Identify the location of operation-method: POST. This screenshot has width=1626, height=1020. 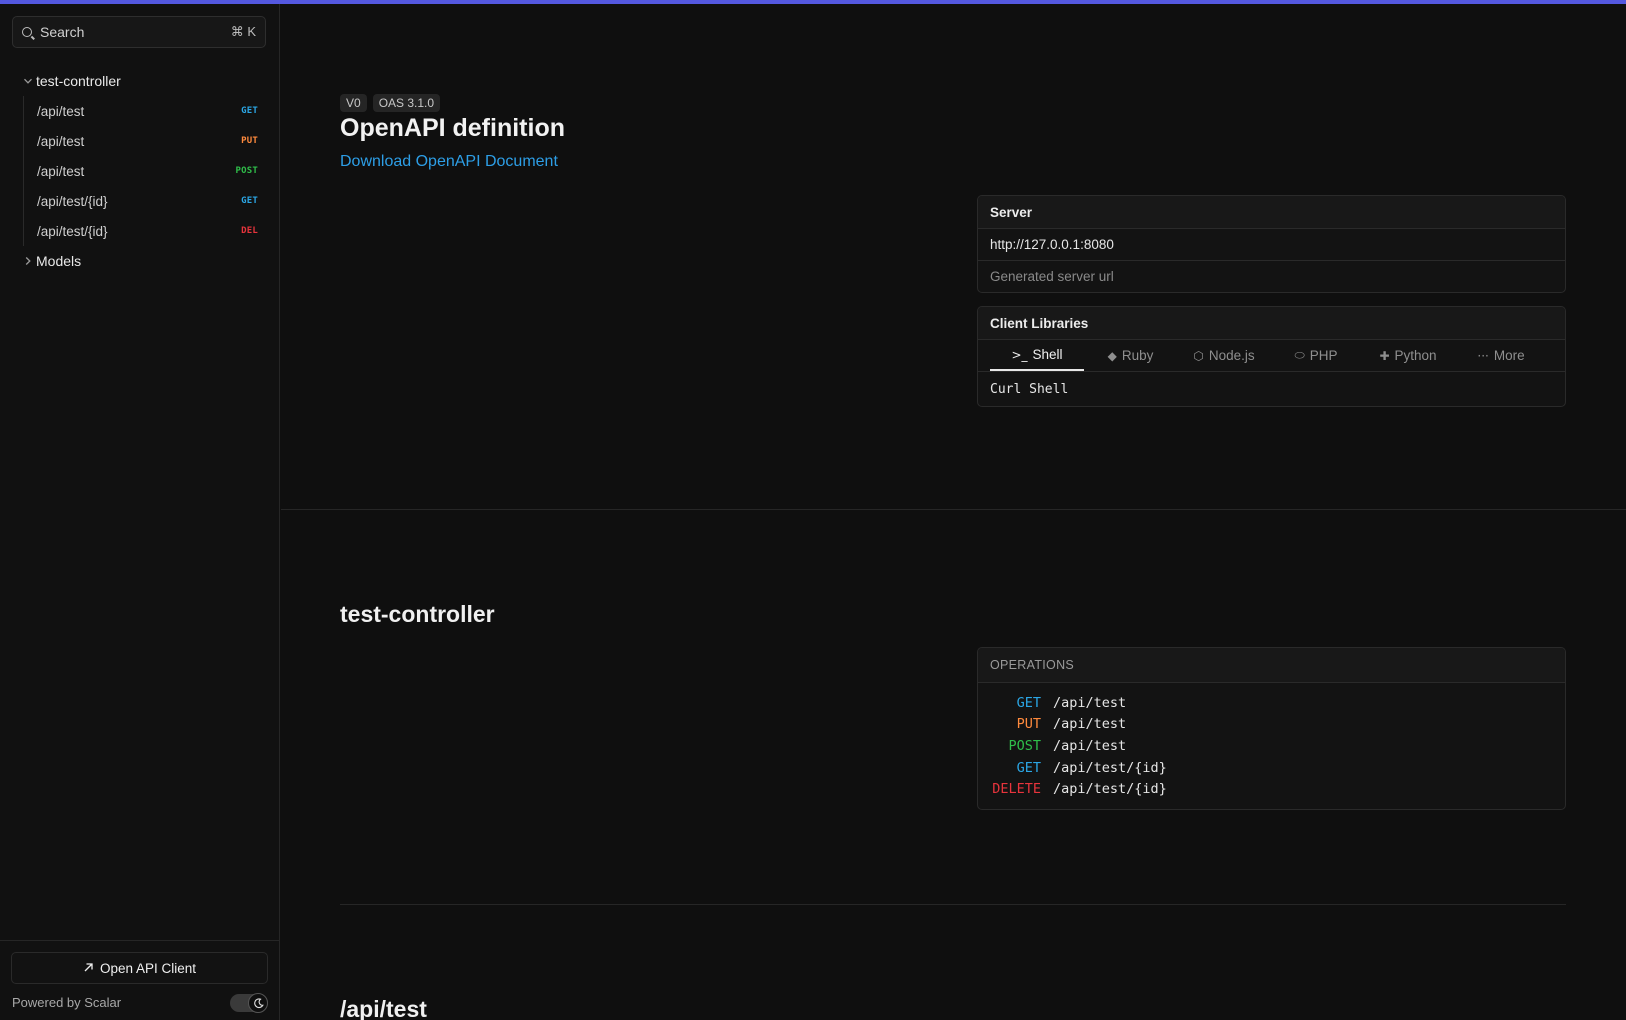
(1024, 745).